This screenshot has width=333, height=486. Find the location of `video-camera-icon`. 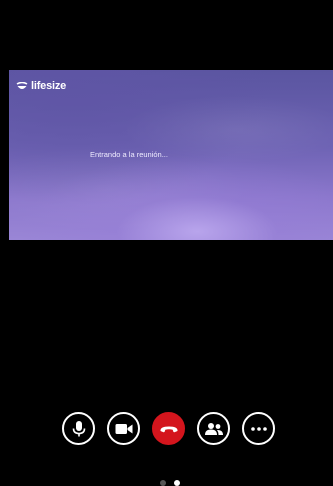

video-camera-icon is located at coordinates (123, 428).